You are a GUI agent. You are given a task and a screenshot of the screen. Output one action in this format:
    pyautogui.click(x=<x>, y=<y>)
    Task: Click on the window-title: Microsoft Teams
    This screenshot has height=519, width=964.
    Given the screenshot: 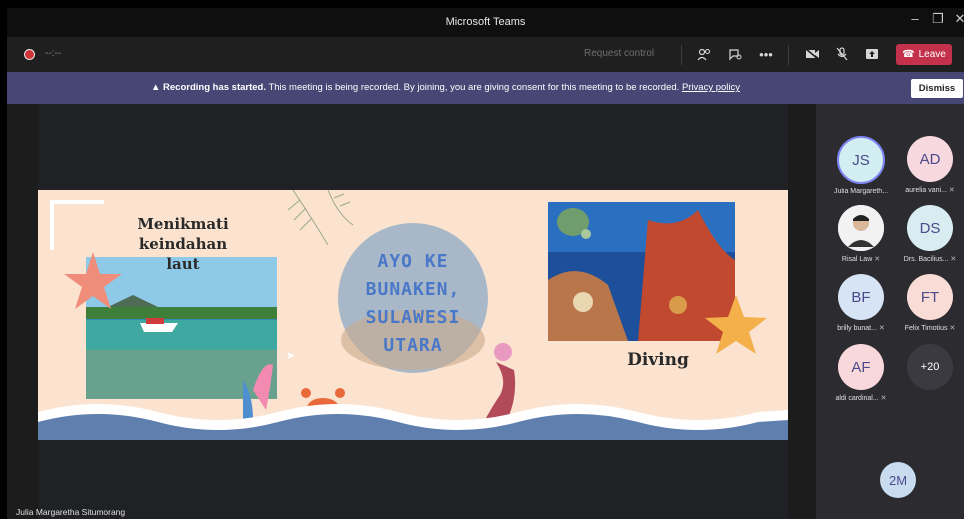 What is the action you would take?
    pyautogui.click(x=485, y=22)
    